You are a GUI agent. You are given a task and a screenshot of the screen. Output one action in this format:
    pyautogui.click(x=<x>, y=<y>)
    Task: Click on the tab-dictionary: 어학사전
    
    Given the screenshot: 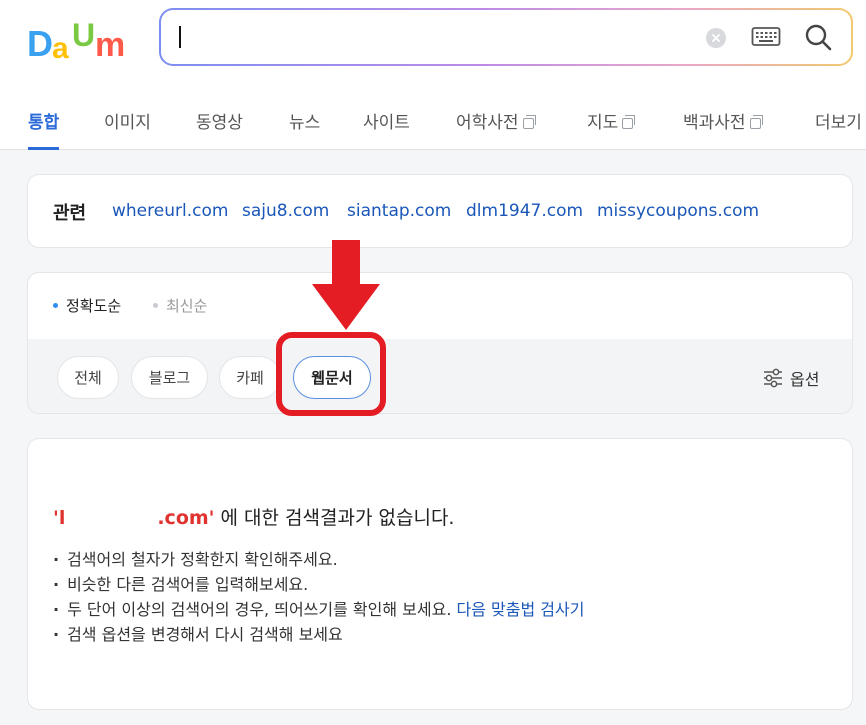 What is the action you would take?
    pyautogui.click(x=496, y=120)
    